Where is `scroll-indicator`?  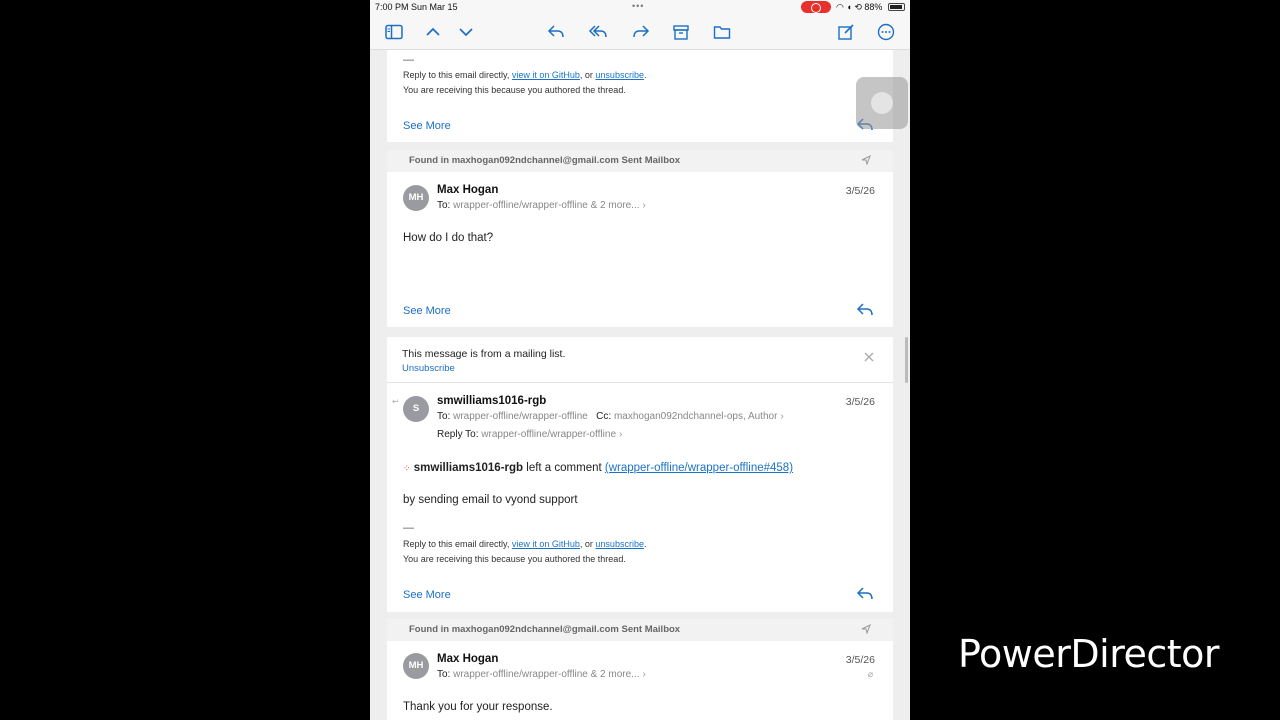
scroll-indicator is located at coordinates (906, 360).